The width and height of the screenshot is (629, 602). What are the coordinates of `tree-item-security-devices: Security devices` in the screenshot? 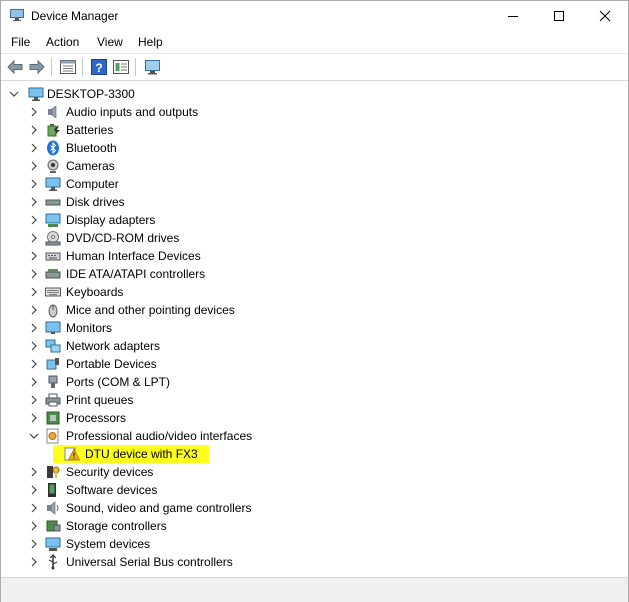 It's located at (311, 472).